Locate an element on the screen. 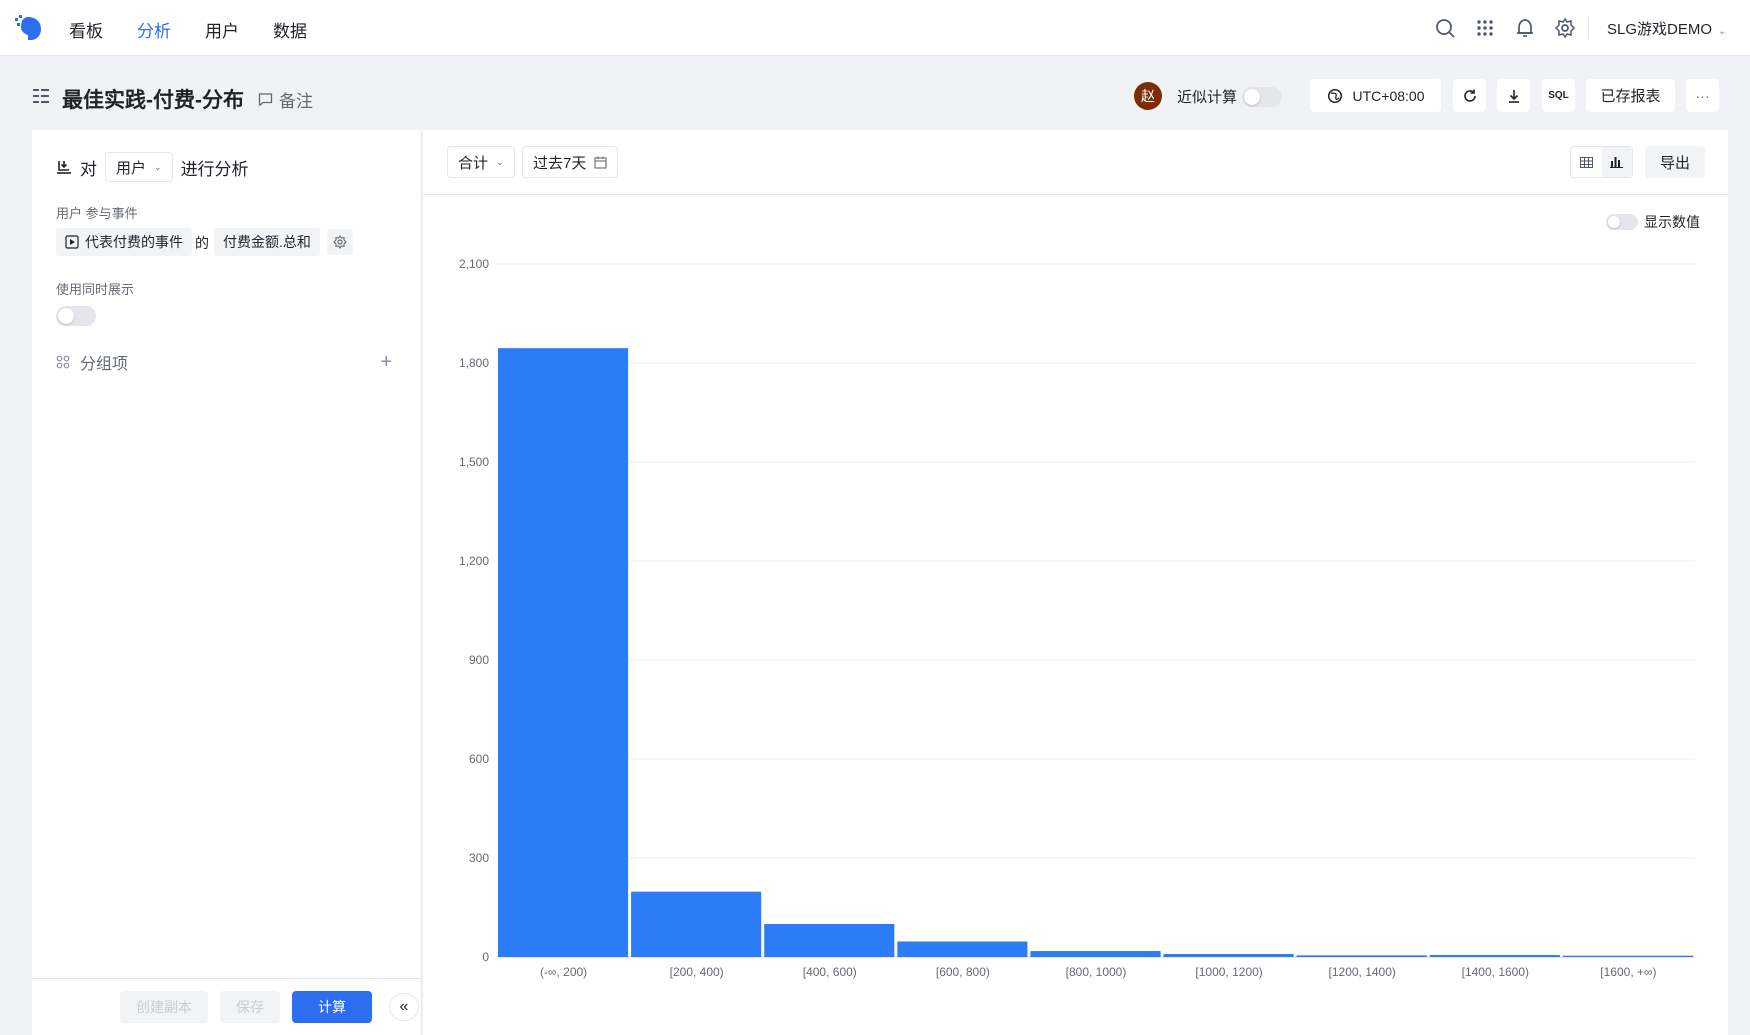 This screenshot has height=1035, width=1750. of-connector: 的 is located at coordinates (202, 243).